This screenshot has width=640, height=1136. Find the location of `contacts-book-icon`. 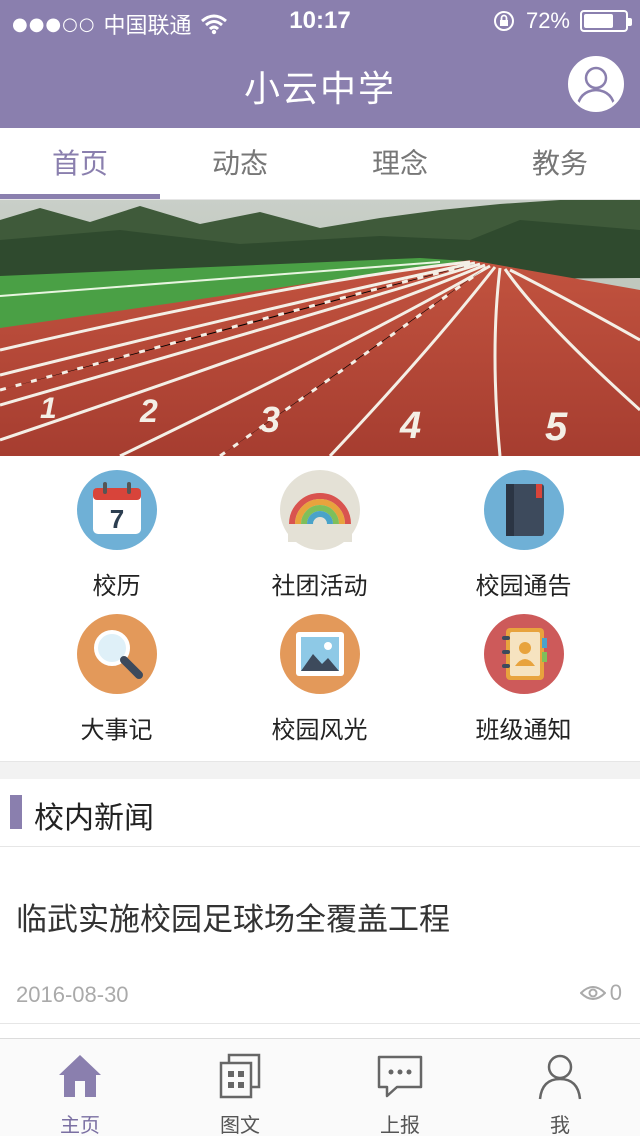

contacts-book-icon is located at coordinates (523, 654).